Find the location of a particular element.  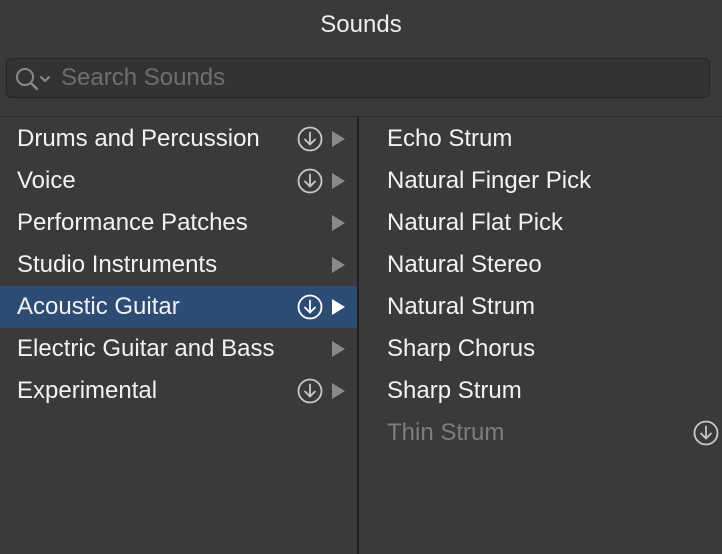

category-item: Studio Instruments is located at coordinates (178, 265).